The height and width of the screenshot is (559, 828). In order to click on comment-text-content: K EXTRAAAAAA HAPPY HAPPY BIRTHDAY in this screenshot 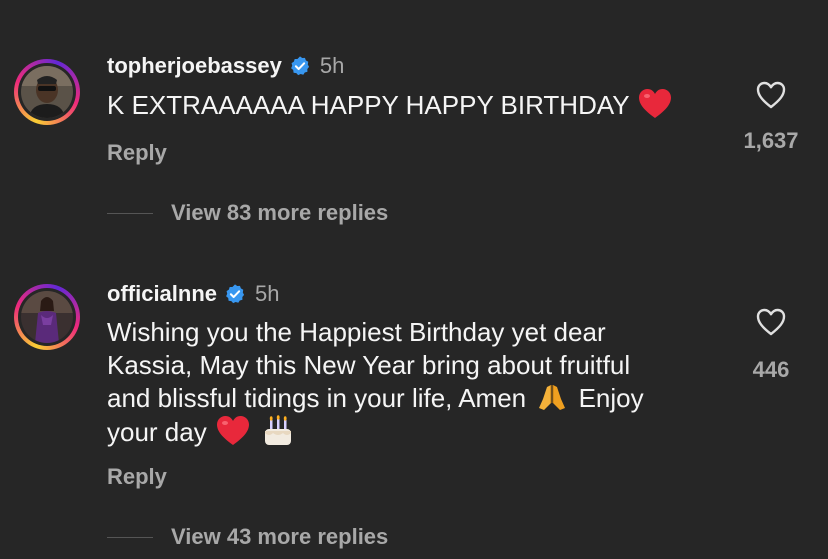, I will do `click(368, 105)`.